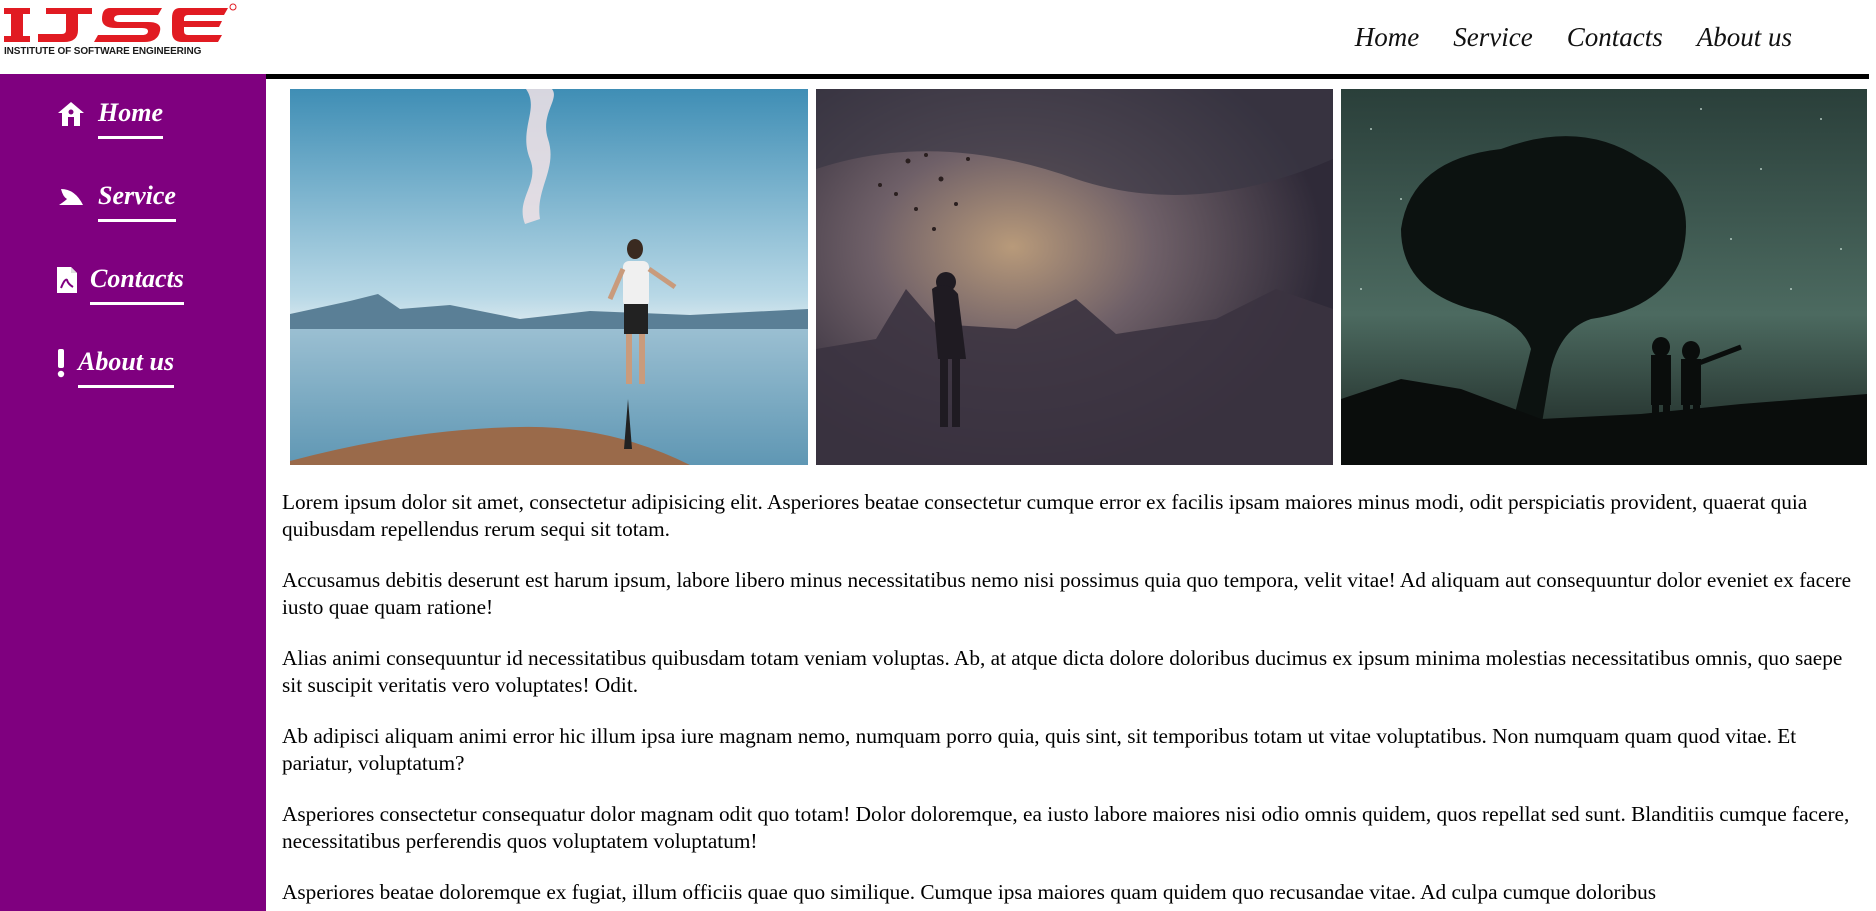 The image size is (1876, 911). What do you see at coordinates (67, 280) in the screenshot?
I see `contact-document-icon` at bounding box center [67, 280].